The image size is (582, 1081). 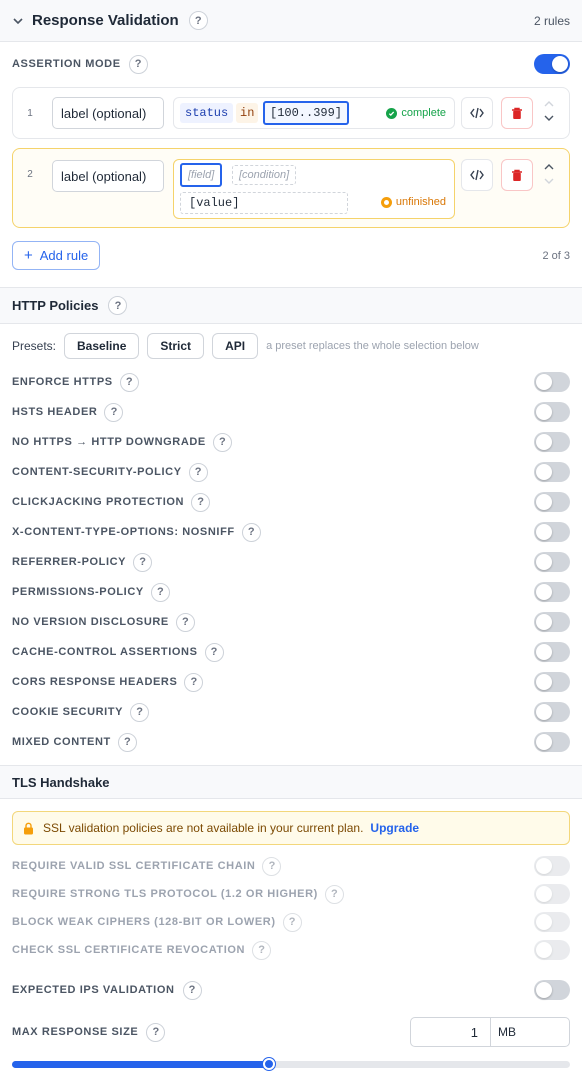 I want to click on reorder-arrows, so click(x=549, y=174).